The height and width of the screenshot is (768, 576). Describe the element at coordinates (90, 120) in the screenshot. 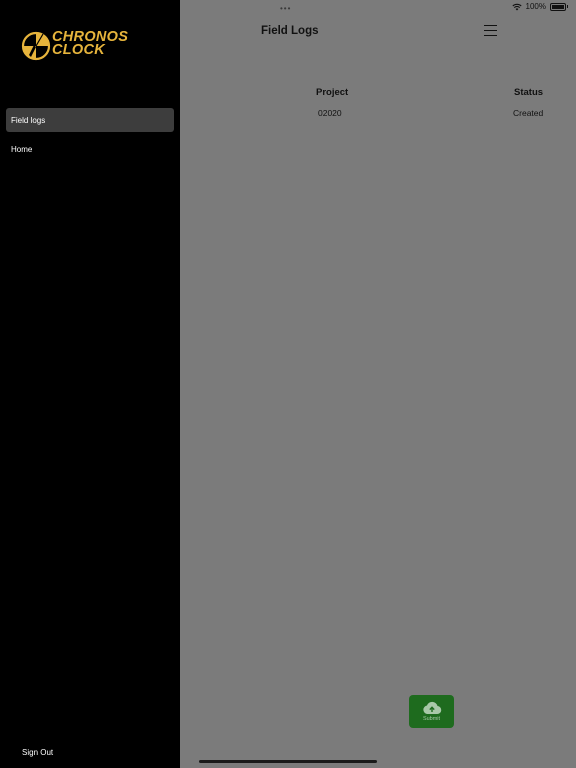

I see `sidebar-item-field-logs: Field logs` at that location.